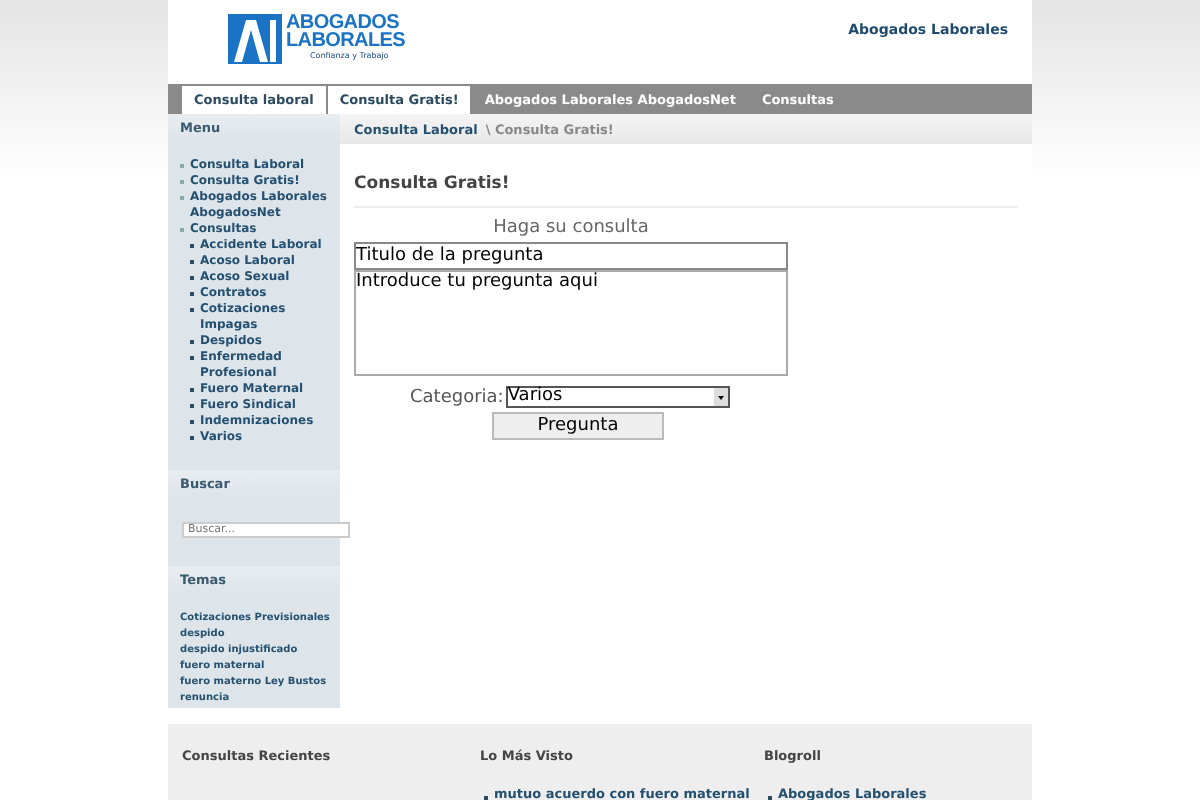  What do you see at coordinates (457, 397) in the screenshot?
I see `category-label: Categoria:` at bounding box center [457, 397].